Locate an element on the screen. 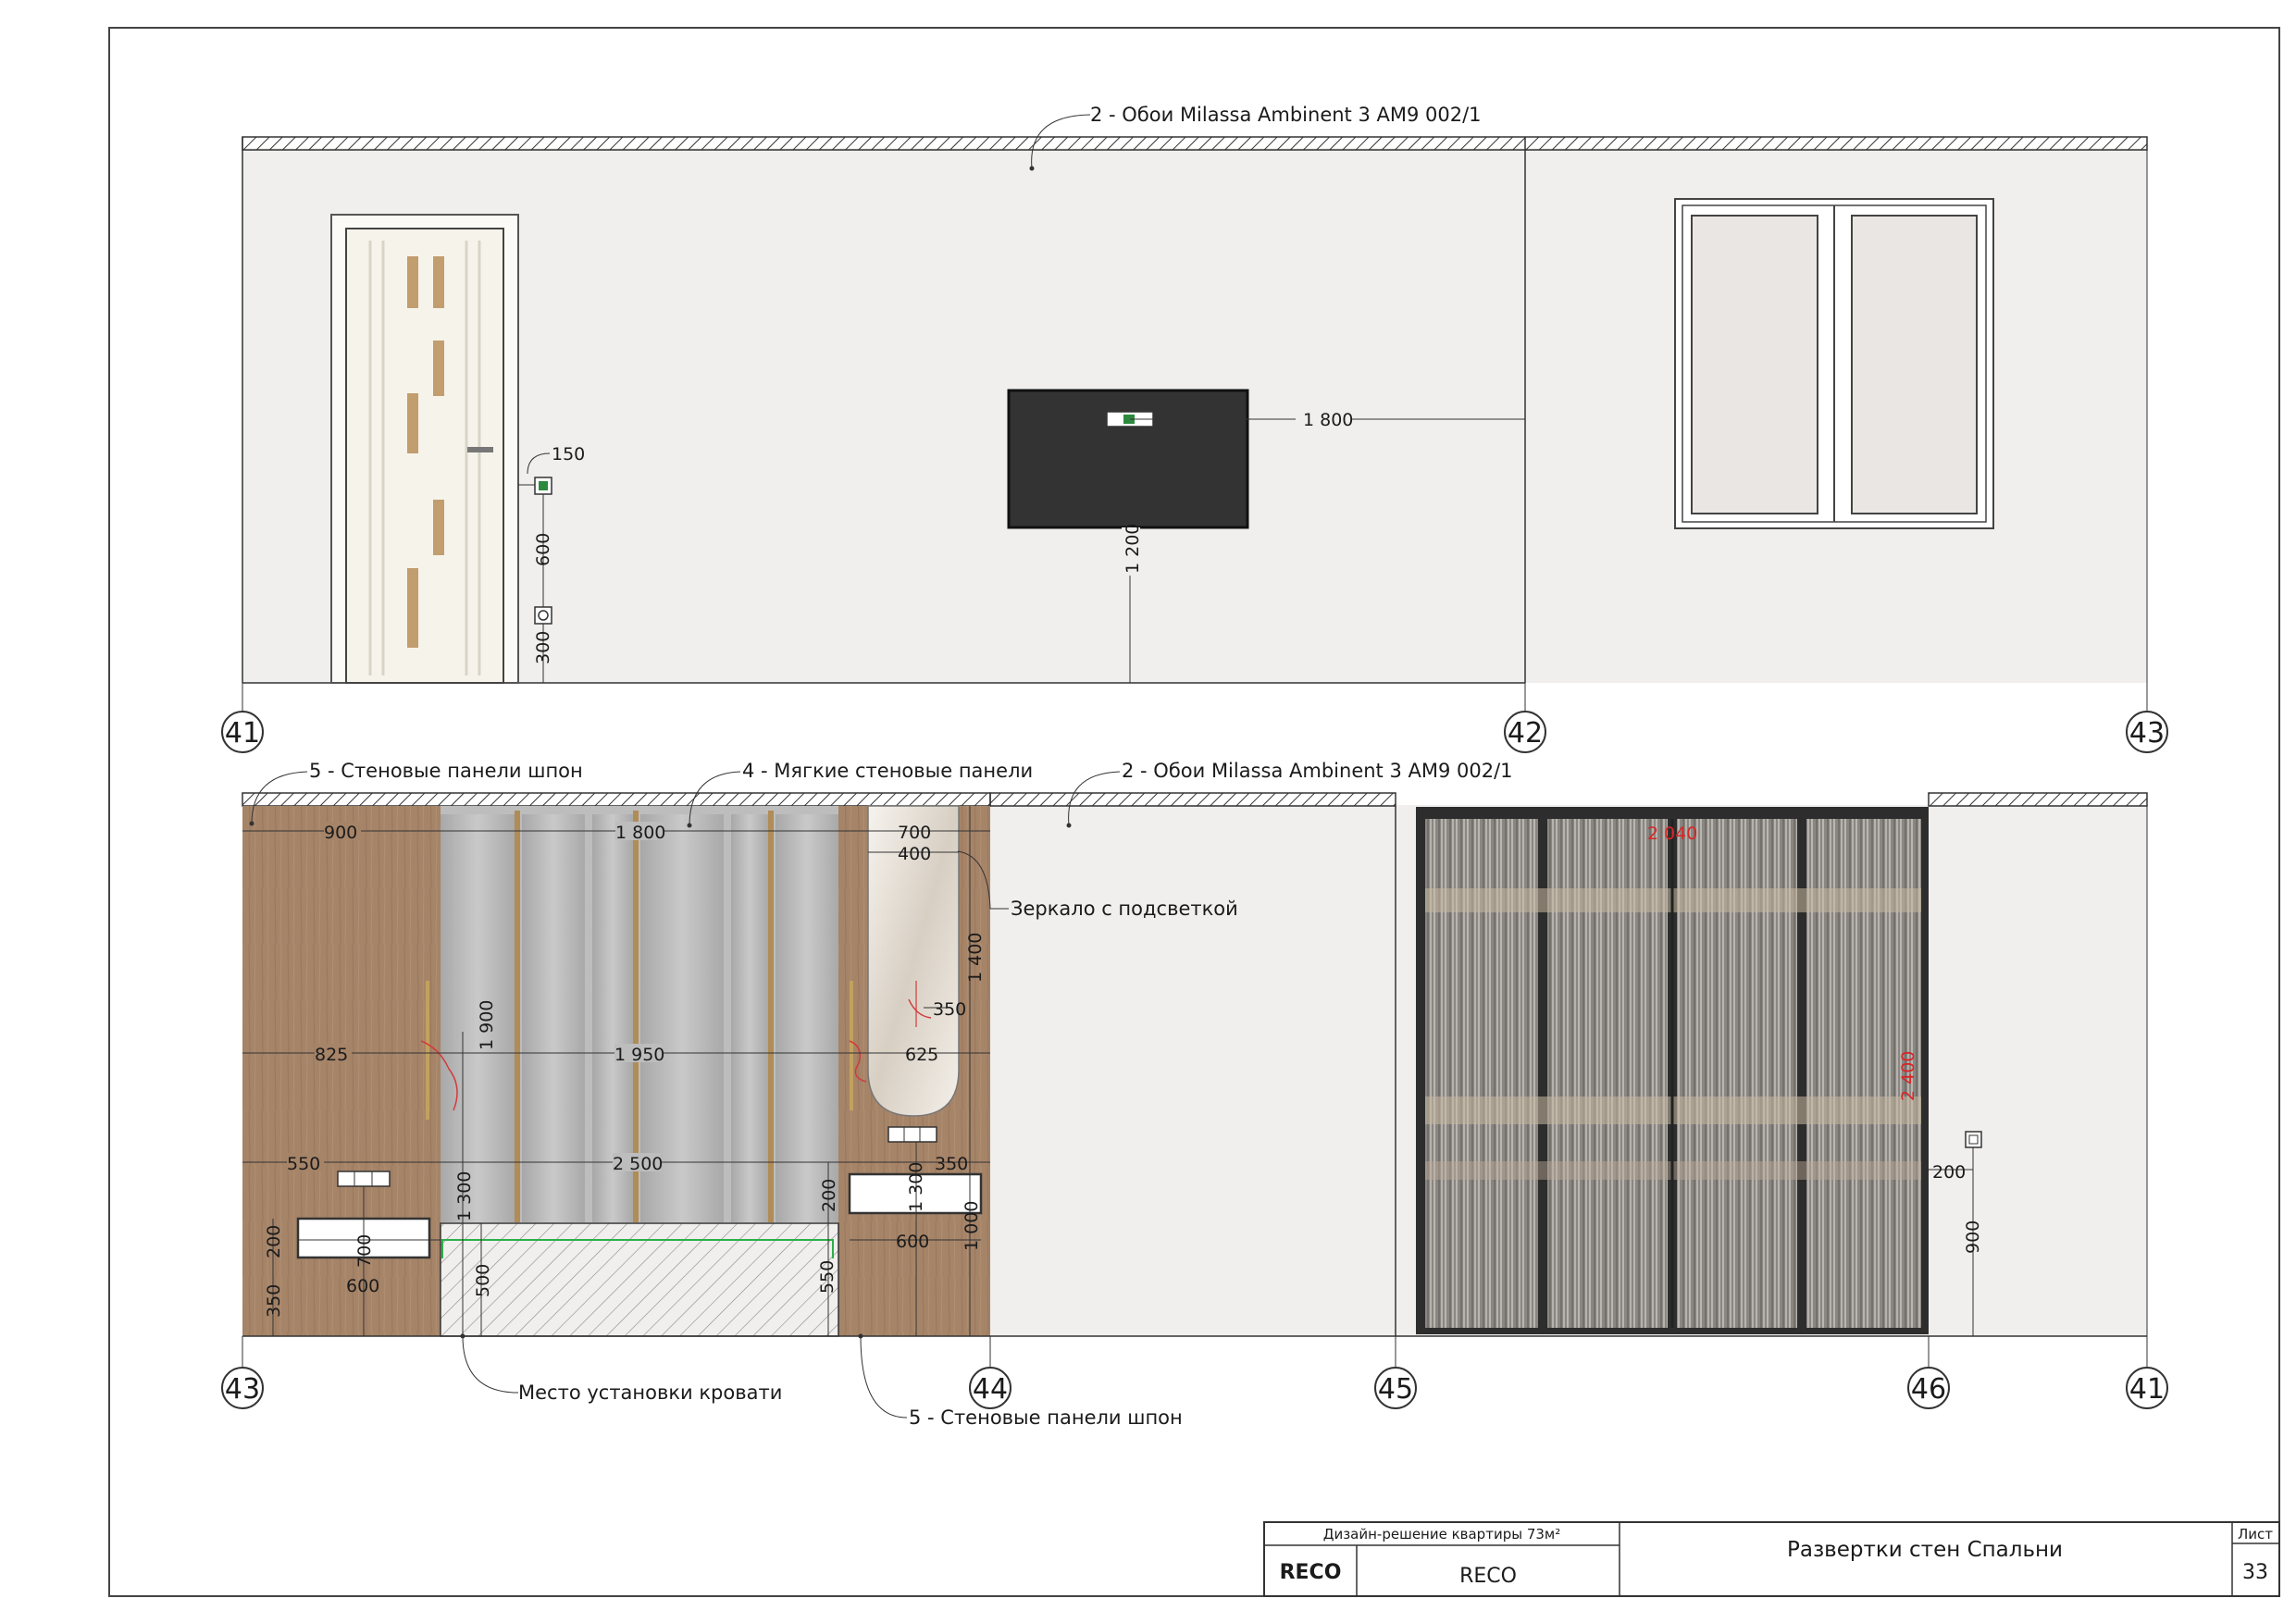  dim-1300b: 1 300 is located at coordinates (916, 1187).